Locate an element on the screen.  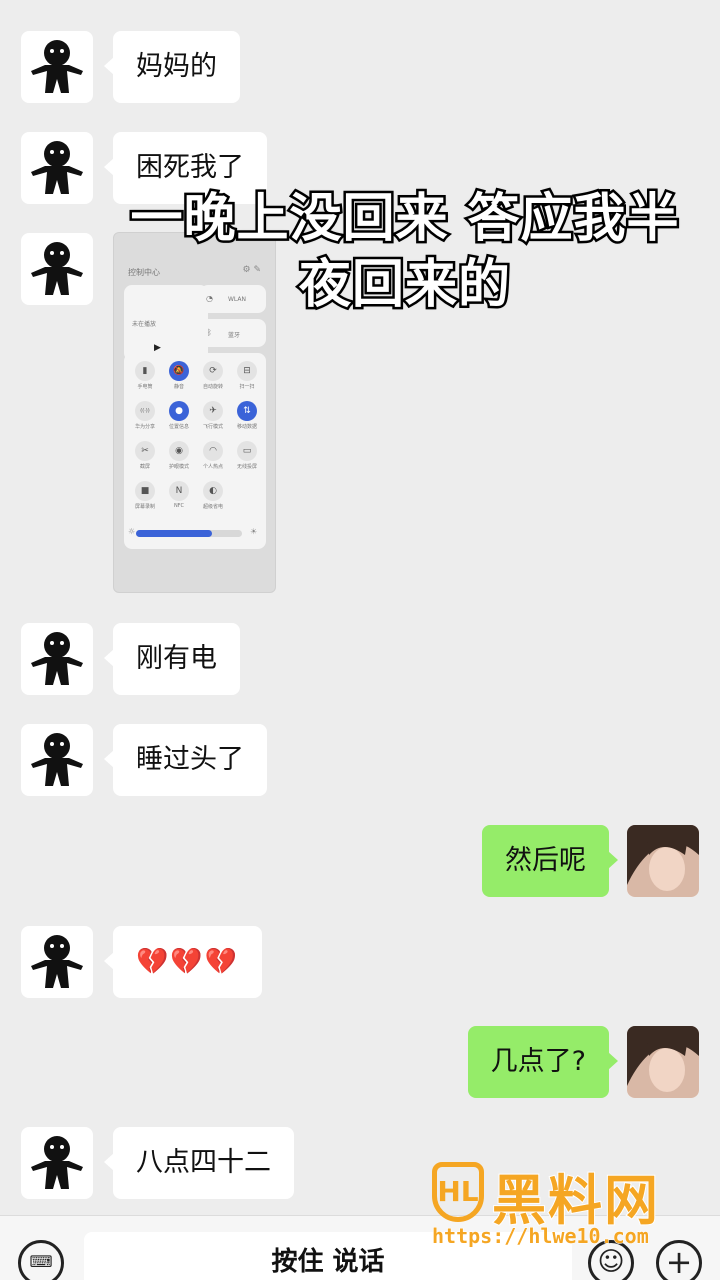
brightness-fill is located at coordinates (174, 533).